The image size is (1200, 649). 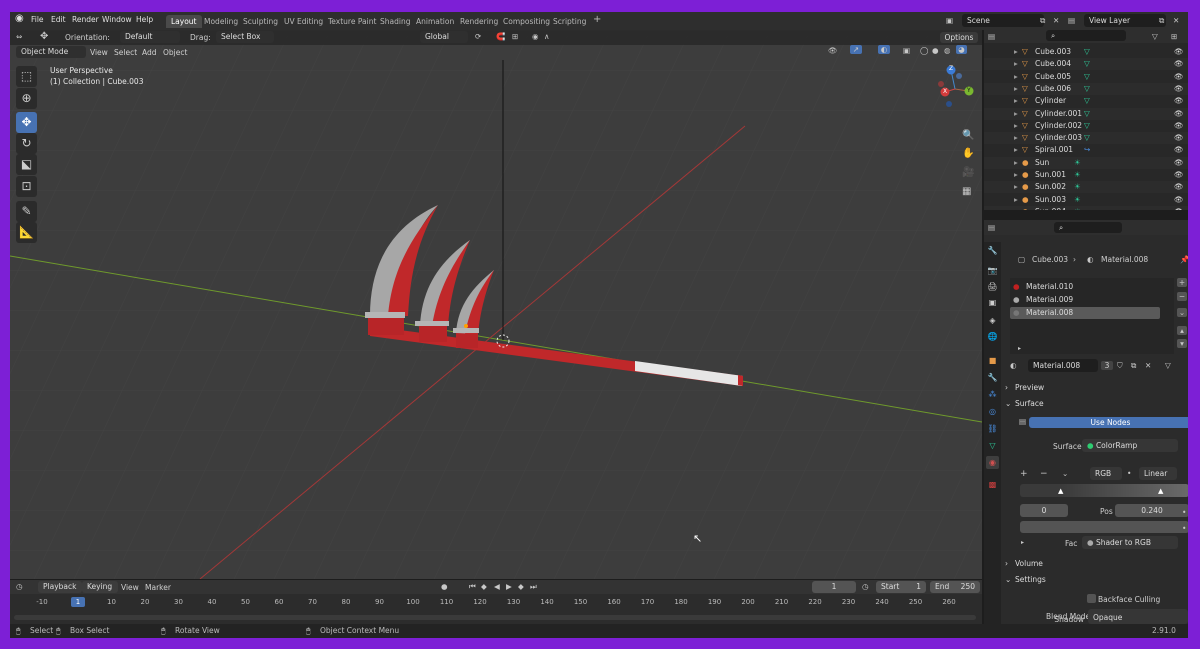 What do you see at coordinates (1182, 296) in the screenshot?
I see `remove-slot-icon: −` at bounding box center [1182, 296].